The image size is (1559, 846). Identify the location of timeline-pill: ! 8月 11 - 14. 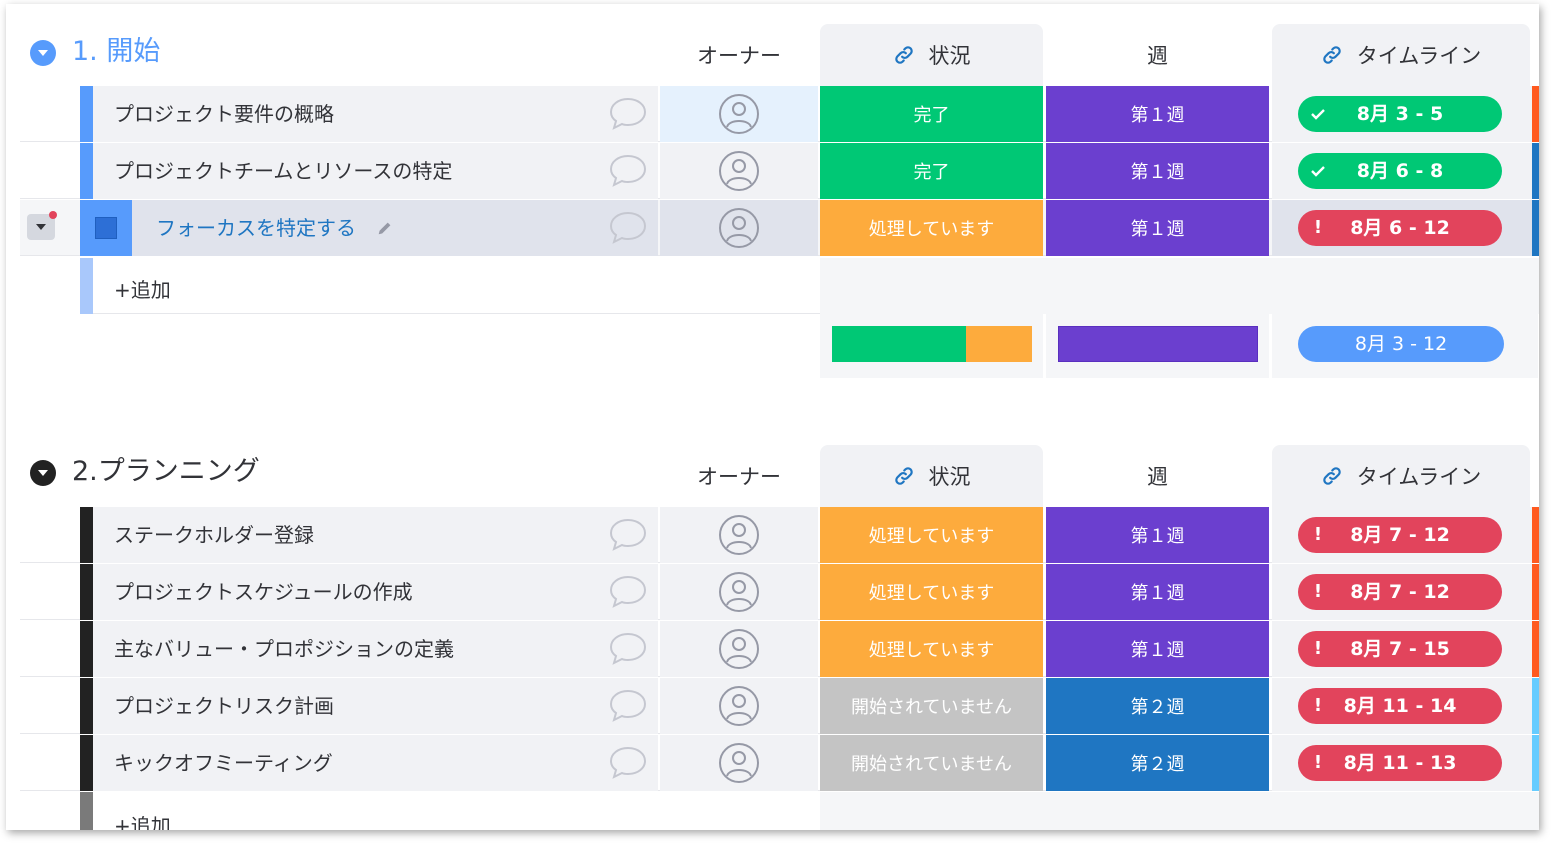
(1400, 706).